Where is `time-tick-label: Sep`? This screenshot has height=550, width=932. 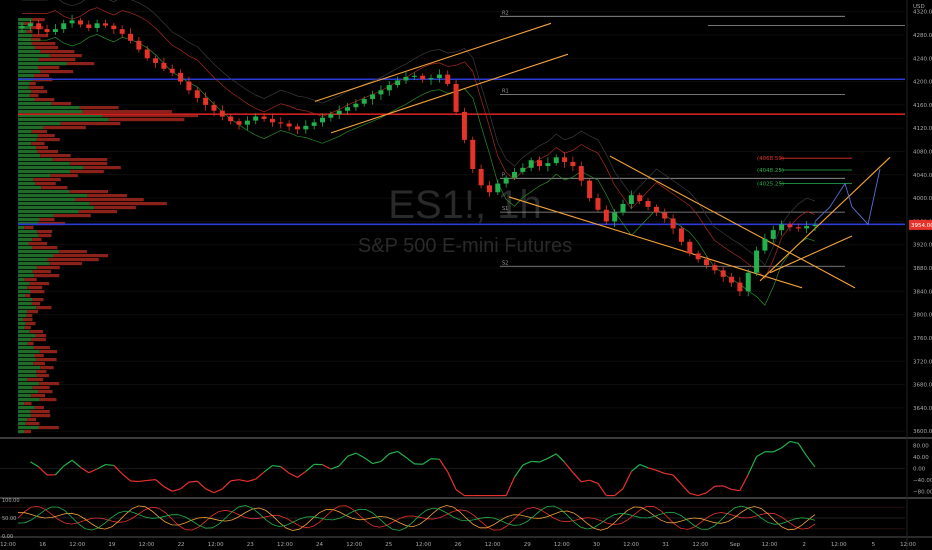 time-tick-label: Sep is located at coordinates (735, 545).